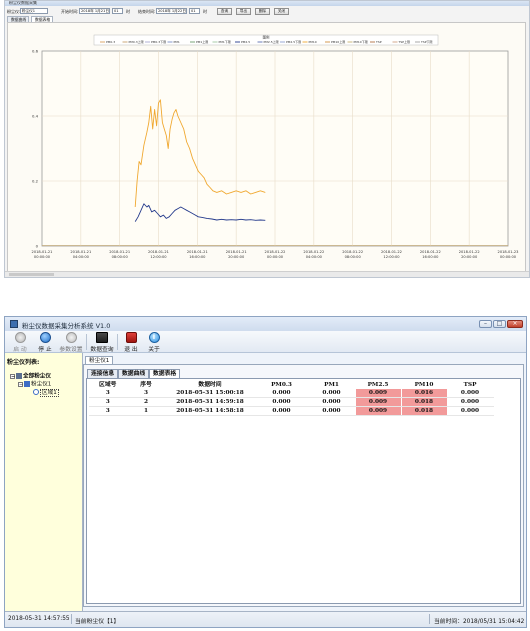 This screenshot has width=530, height=631. I want to click on legend-entry: PM1下限, so click(225, 41).